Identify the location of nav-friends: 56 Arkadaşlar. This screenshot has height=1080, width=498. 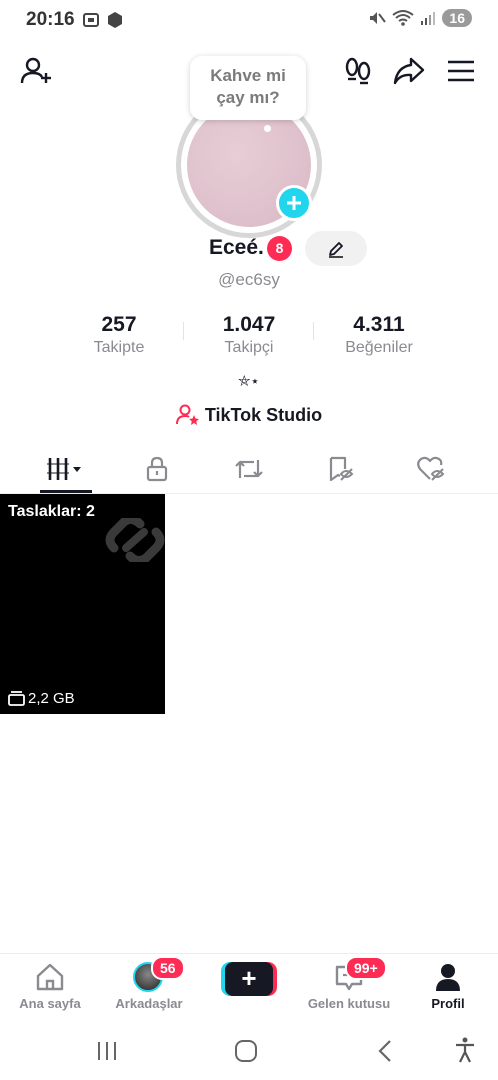
(149, 987).